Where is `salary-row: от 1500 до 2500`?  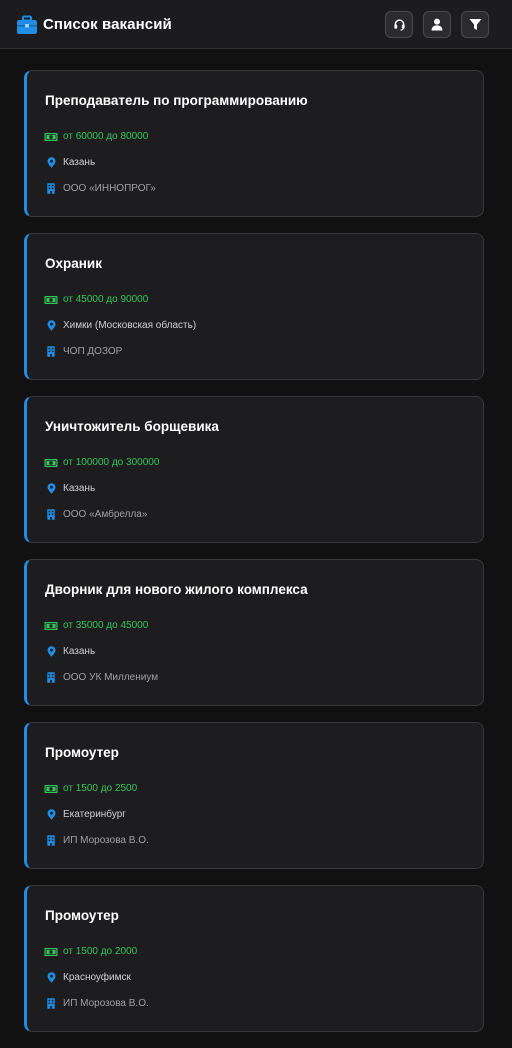
salary-row: от 1500 до 2500 is located at coordinates (90, 788).